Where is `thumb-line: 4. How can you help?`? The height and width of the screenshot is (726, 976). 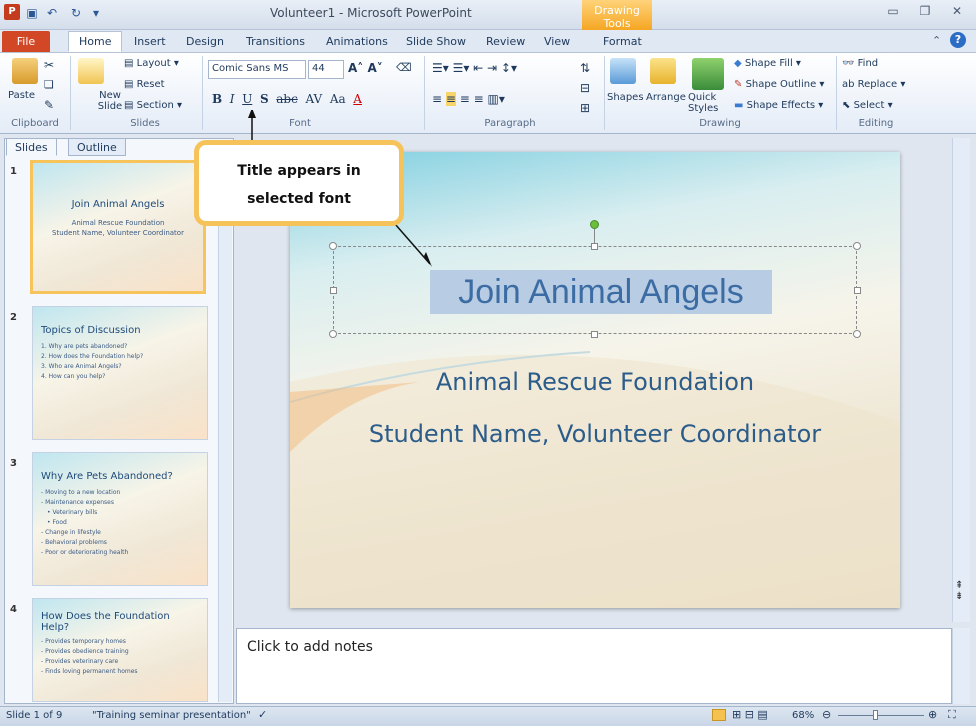 thumb-line: 4. How can you help? is located at coordinates (73, 376).